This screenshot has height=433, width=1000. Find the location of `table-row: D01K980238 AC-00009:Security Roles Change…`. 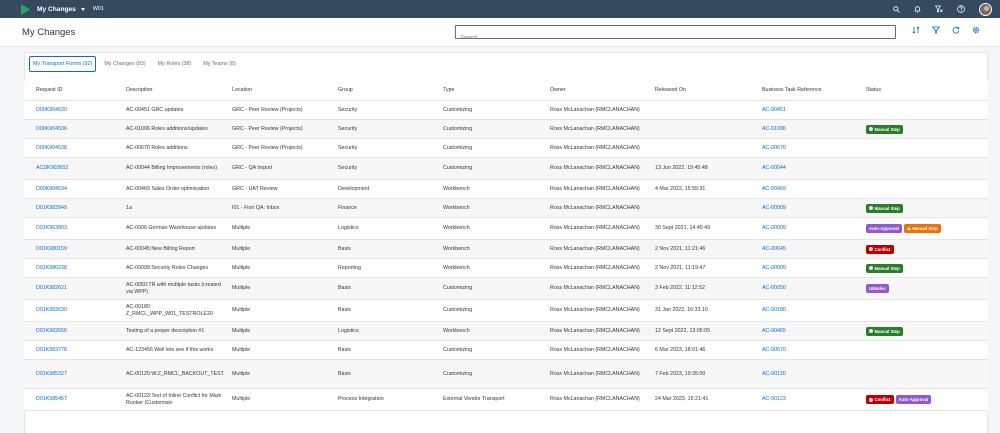

table-row: D01K980238 AC-00009:Security Roles Change… is located at coordinates (506, 268).